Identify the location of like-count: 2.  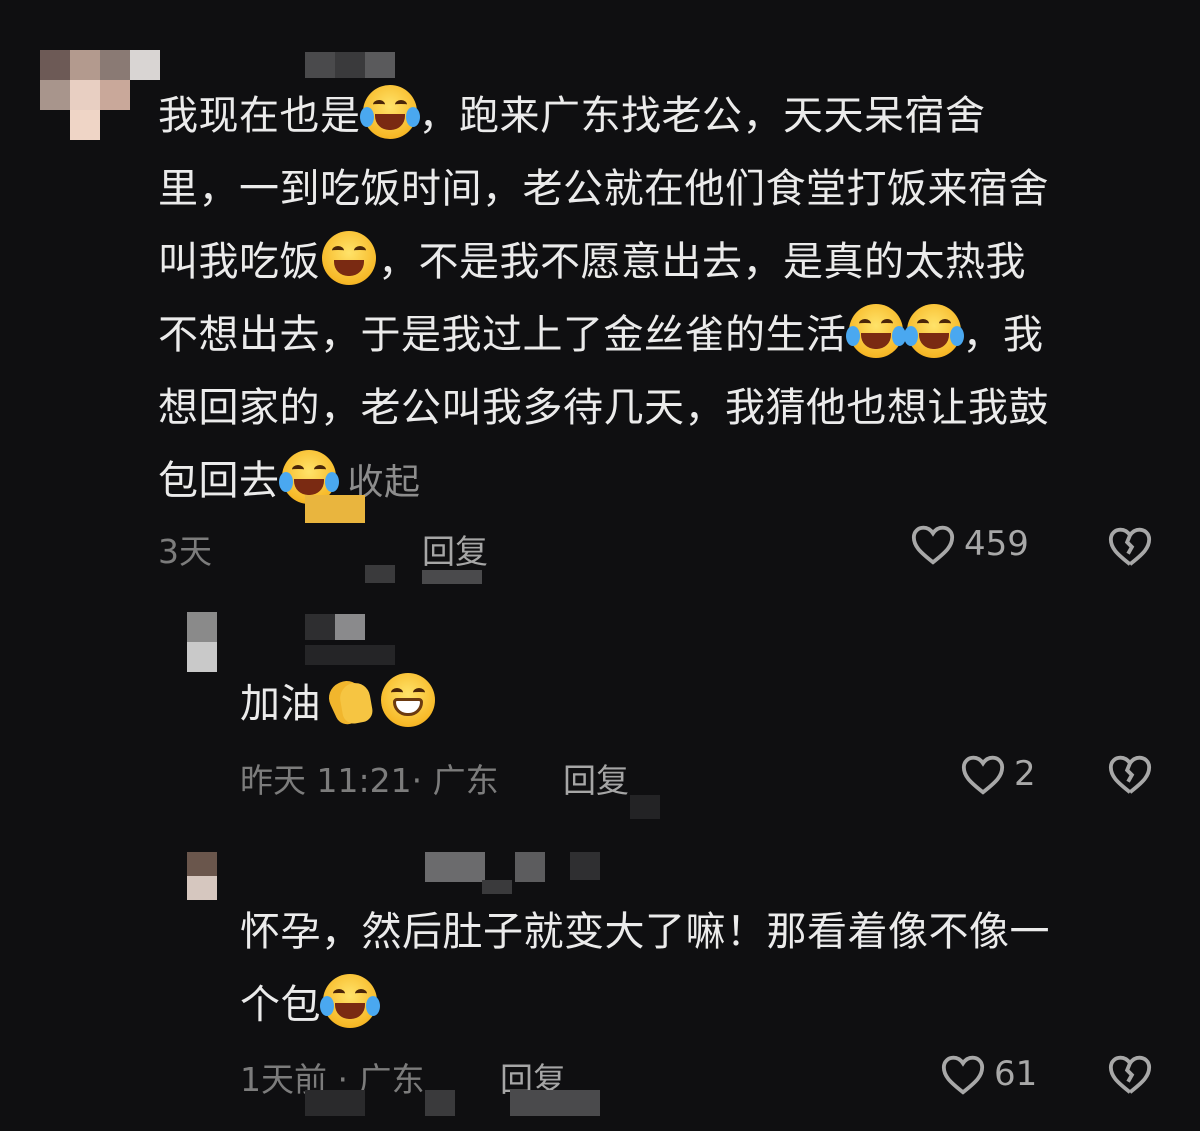
(1025, 774).